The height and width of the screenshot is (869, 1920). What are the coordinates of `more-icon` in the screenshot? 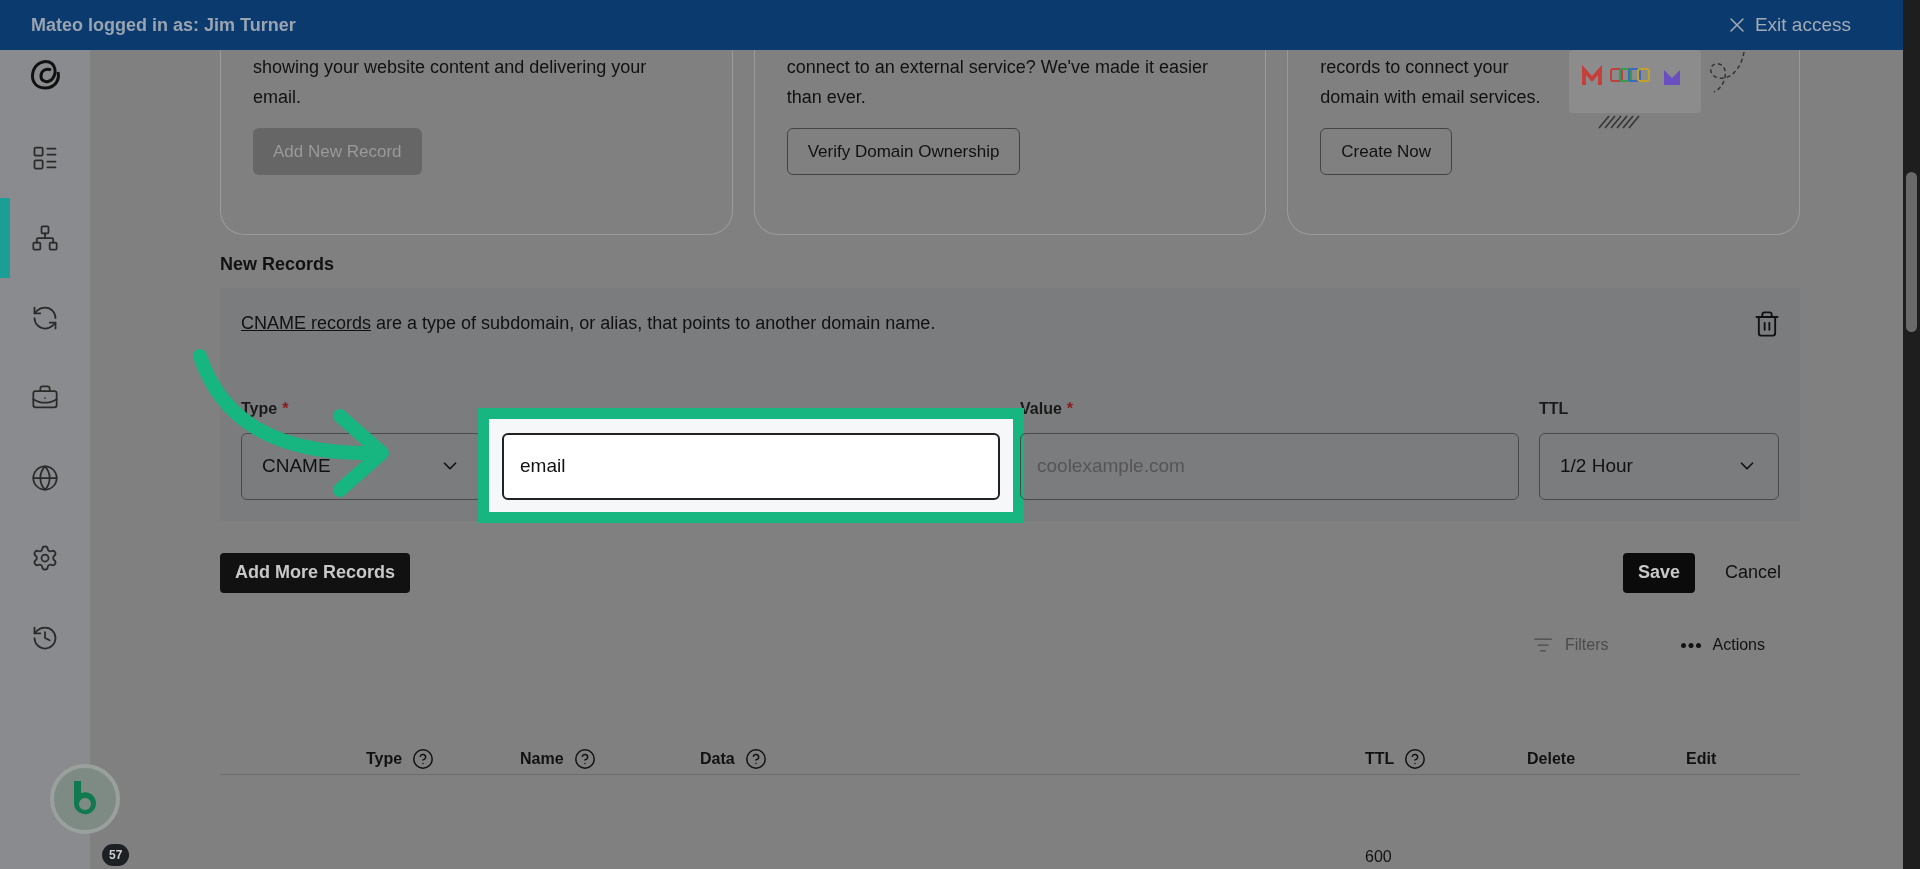 It's located at (1690, 645).